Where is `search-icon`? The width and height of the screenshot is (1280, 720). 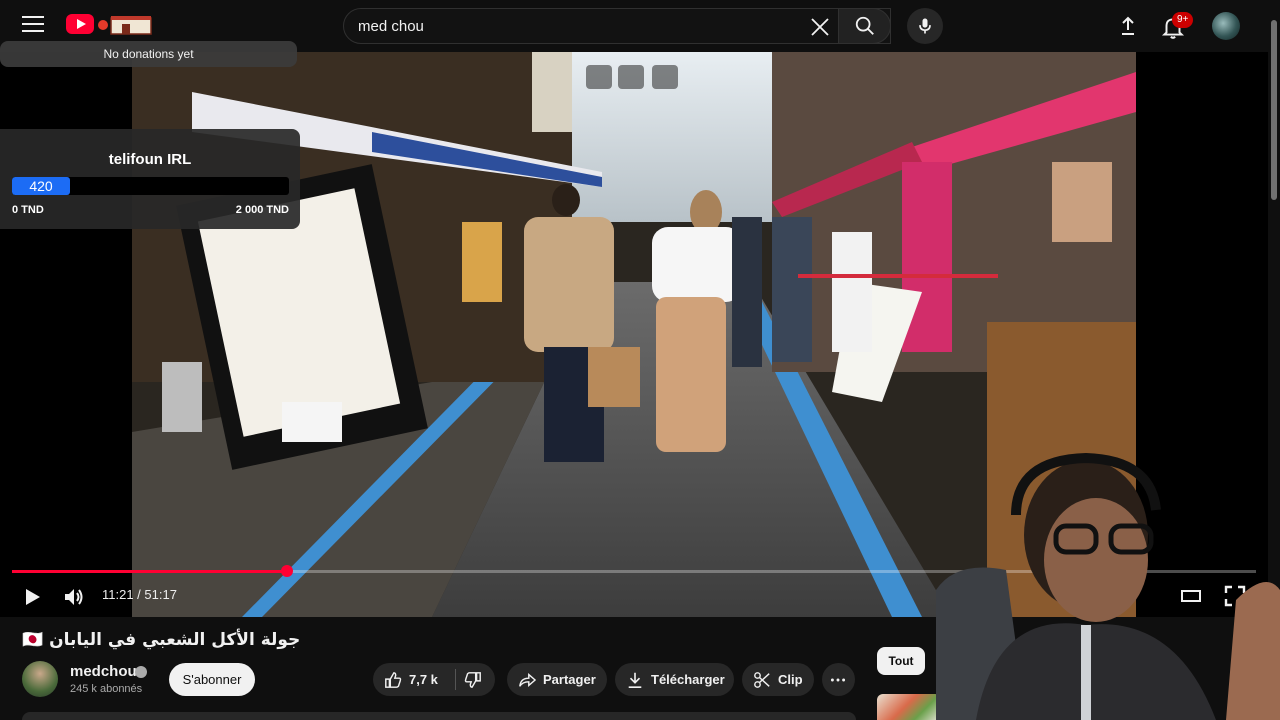 search-icon is located at coordinates (864, 25).